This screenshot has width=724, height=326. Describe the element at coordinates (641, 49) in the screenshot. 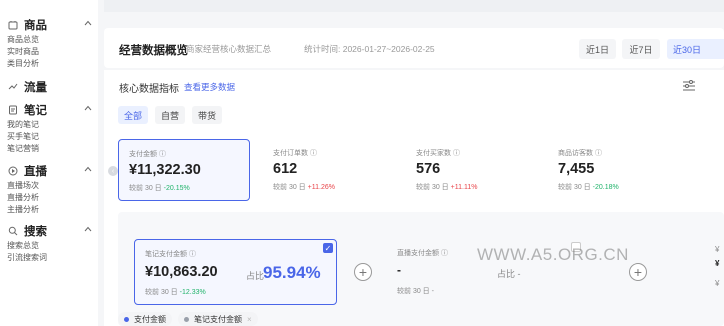

I see `range-7d-button: 近7日` at that location.